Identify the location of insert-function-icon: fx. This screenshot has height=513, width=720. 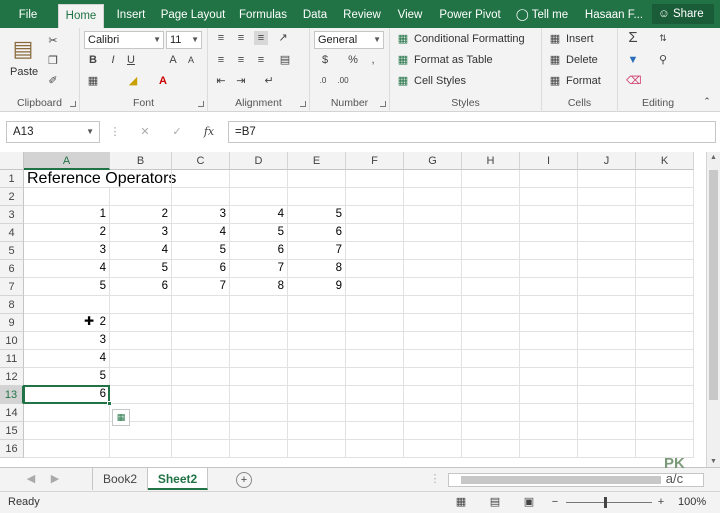
(209, 132).